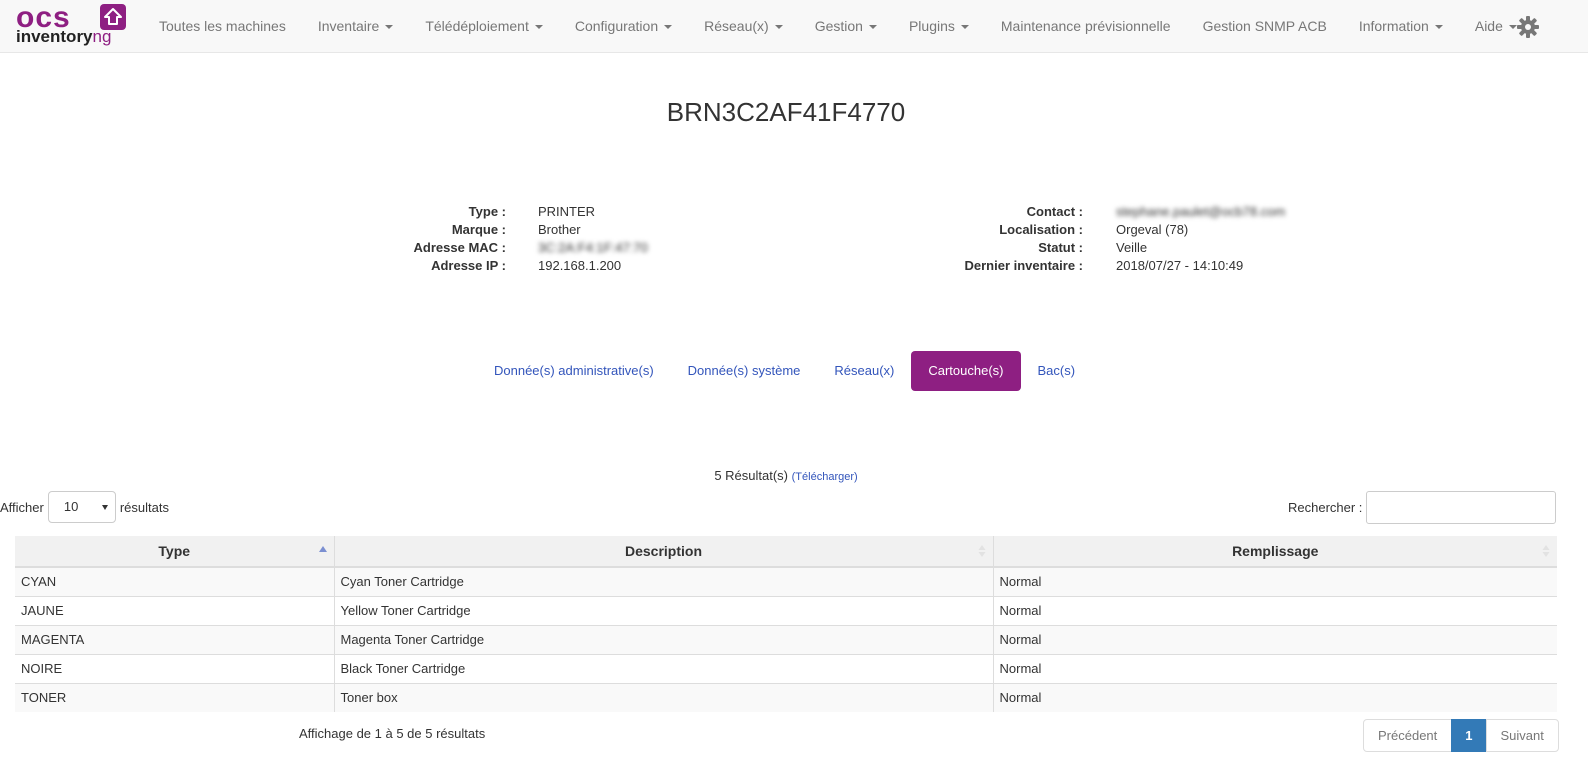 Image resolution: width=1588 pixels, height=781 pixels. I want to click on nav-item-label: Toutes les machines, so click(222, 26).